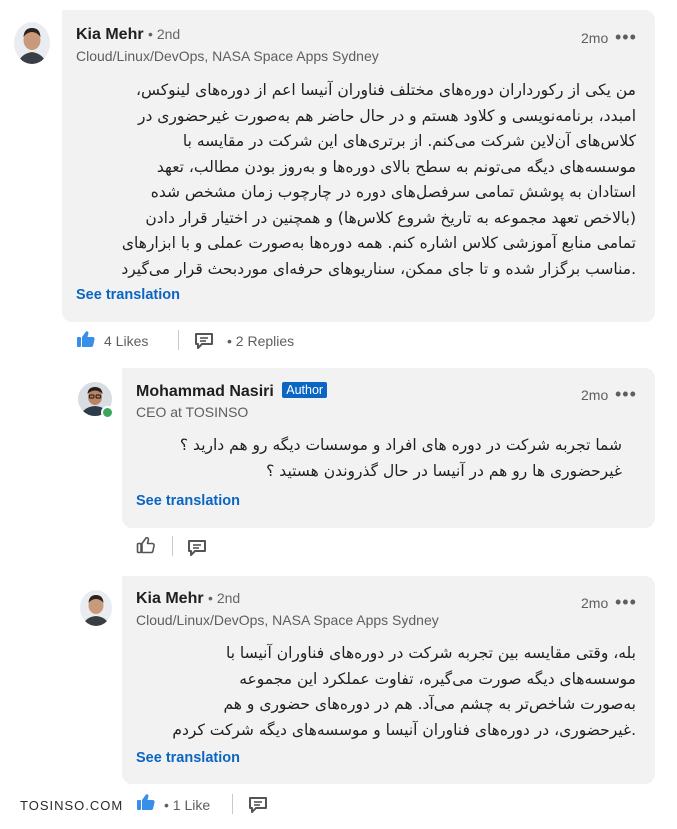 The image size is (677, 829). What do you see at coordinates (72, 805) in the screenshot?
I see `watermark: TOSINSO.COM` at bounding box center [72, 805].